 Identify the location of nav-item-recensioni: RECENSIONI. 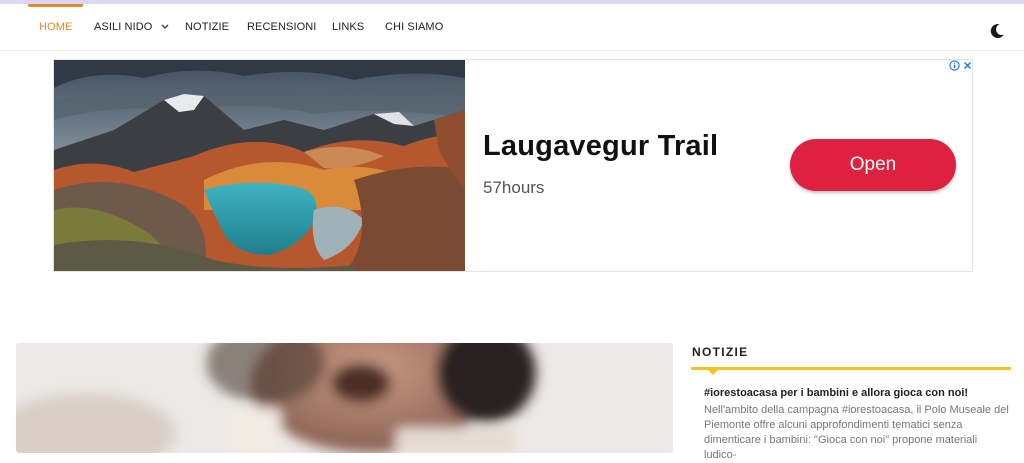
(281, 27).